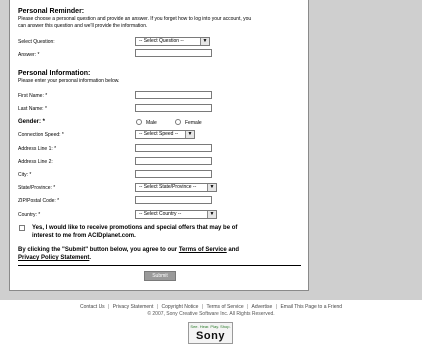 The image size is (422, 348). What do you see at coordinates (224, 307) in the screenshot?
I see `footer-link-terms: Terms of Service` at bounding box center [224, 307].